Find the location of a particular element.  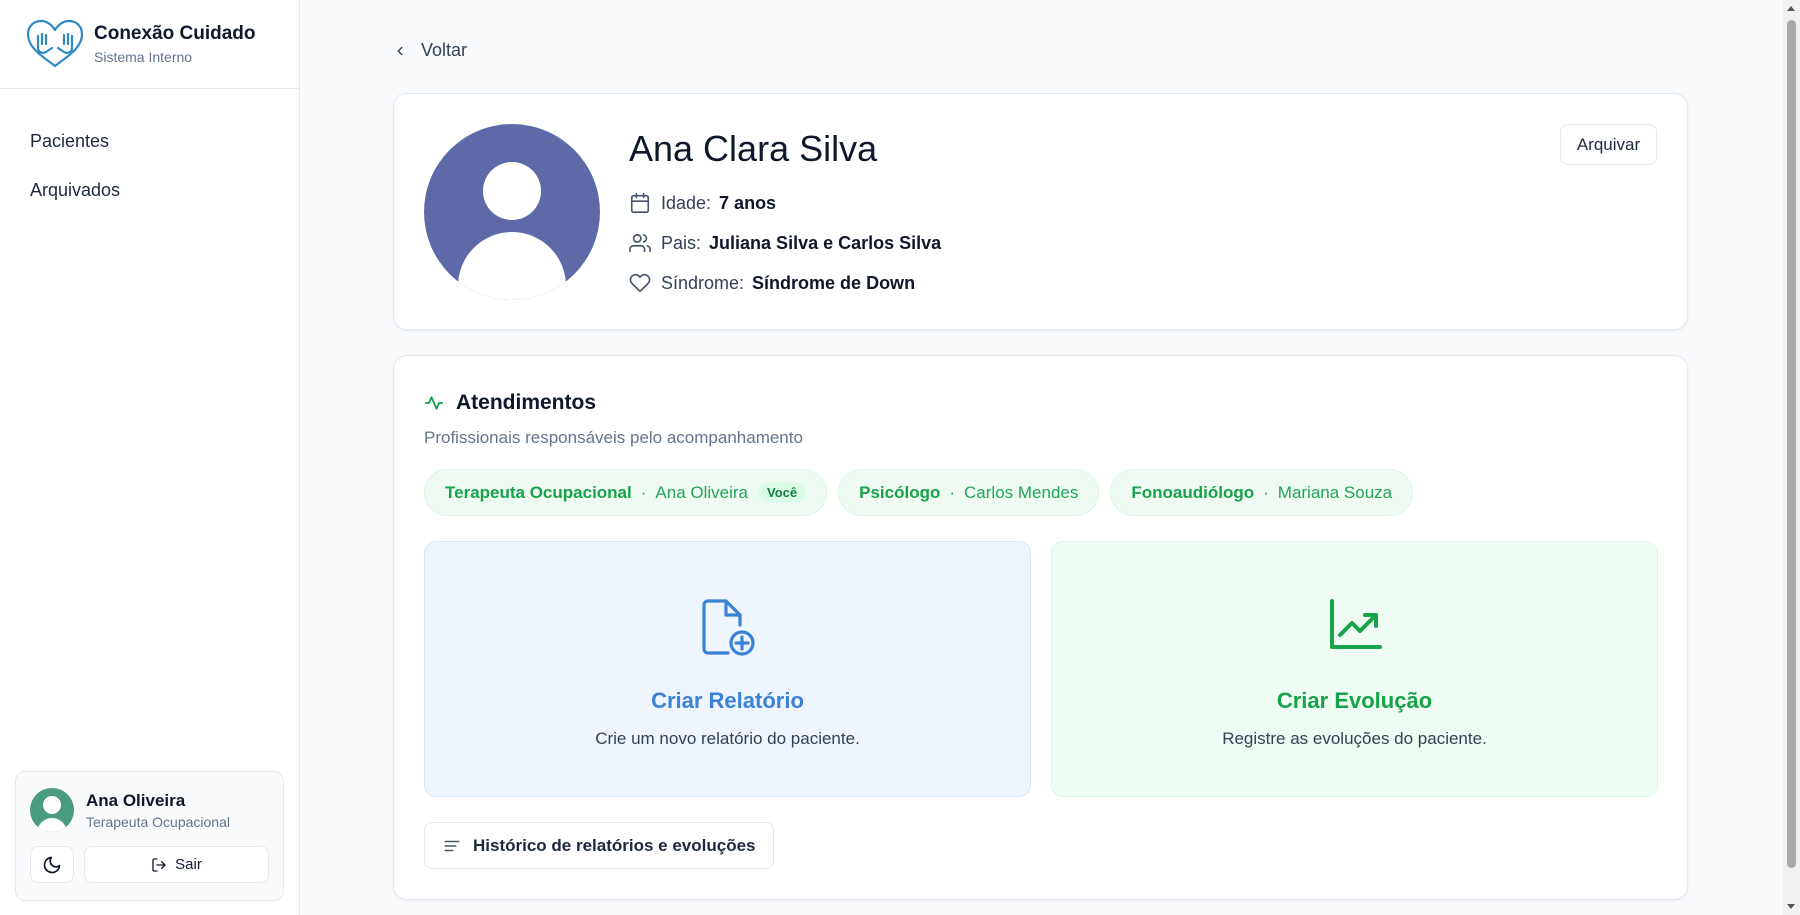

user-card: Ana Oliveira Terapeuta Ocupacional Sair is located at coordinates (149, 836).